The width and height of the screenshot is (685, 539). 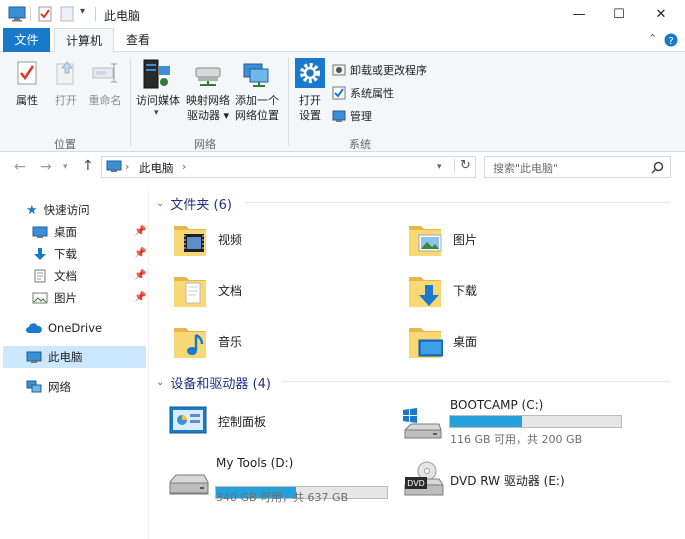 What do you see at coordinates (577, 167) in the screenshot?
I see `search-box: 搜索"此电脑"` at bounding box center [577, 167].